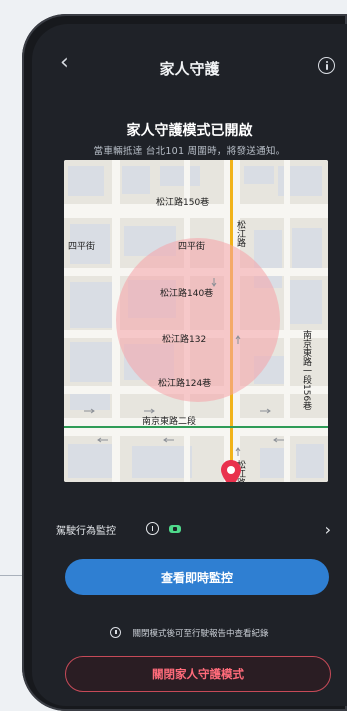 This screenshot has height=711, width=347. What do you see at coordinates (198, 674) in the screenshot?
I see `close-guardian-mode-button: 關閉家人守護模式` at bounding box center [198, 674].